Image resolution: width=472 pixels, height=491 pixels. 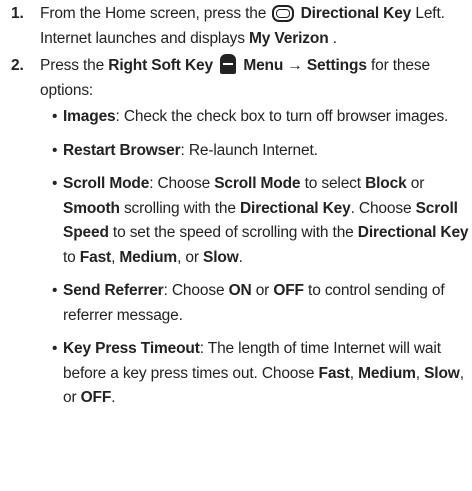 I want to click on option-restart-browser: • Restart Browser: Re-launch Internet., so click(x=262, y=151).